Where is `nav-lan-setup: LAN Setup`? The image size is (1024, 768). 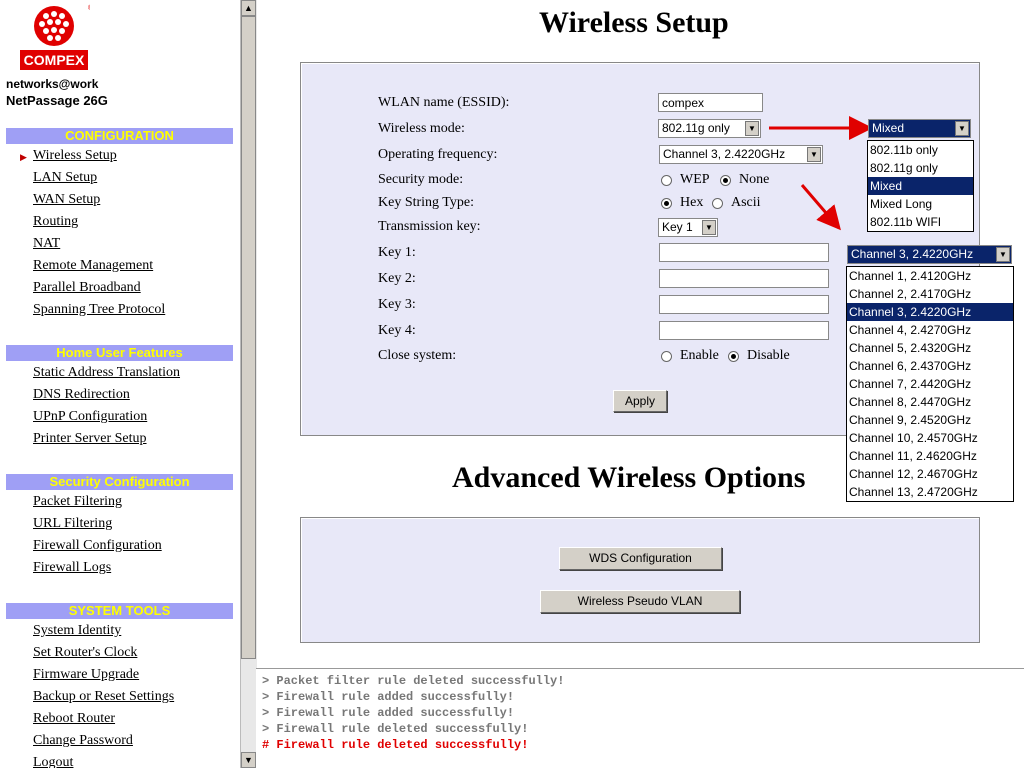 nav-lan-setup: LAN Setup is located at coordinates (65, 178).